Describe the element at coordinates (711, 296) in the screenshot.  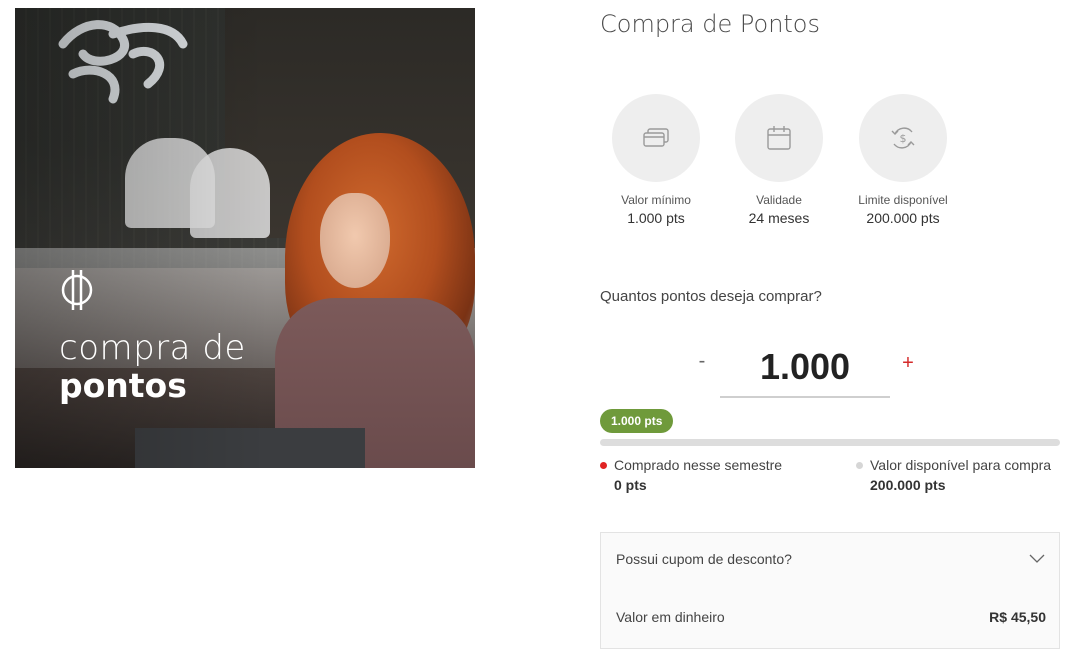
I see `points-question: Quantos pontos deseja comprar?` at that location.